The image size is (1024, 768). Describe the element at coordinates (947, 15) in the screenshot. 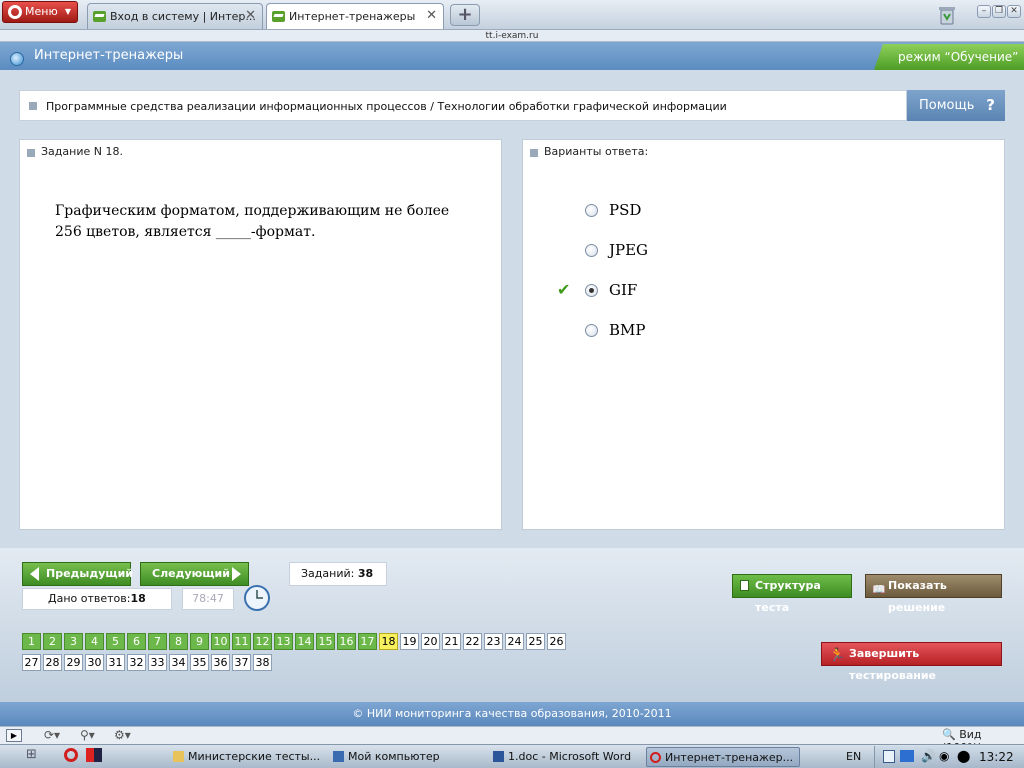

I see `trash-icon` at that location.